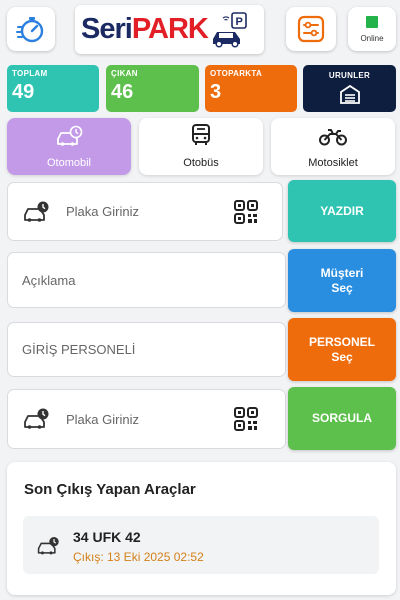 The image size is (400, 600). What do you see at coordinates (145, 211) in the screenshot?
I see `plate-input-1: Plaka Giriniz` at bounding box center [145, 211].